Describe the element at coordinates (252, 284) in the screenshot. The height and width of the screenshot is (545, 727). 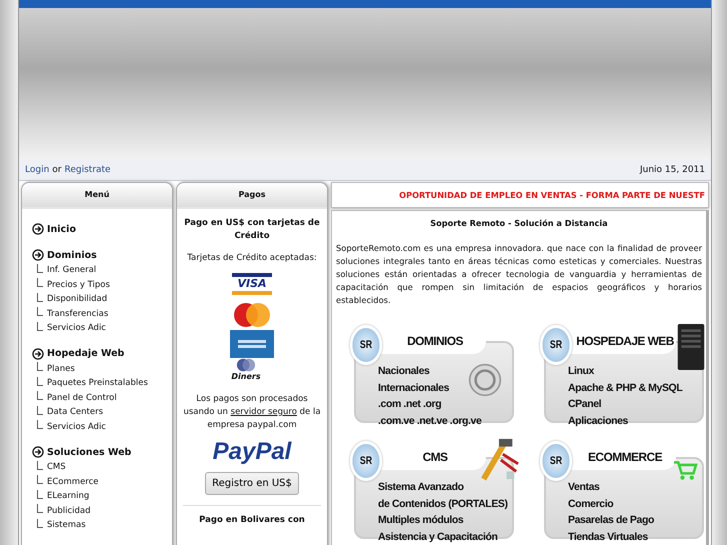
I see `visa-logo: VISA` at that location.